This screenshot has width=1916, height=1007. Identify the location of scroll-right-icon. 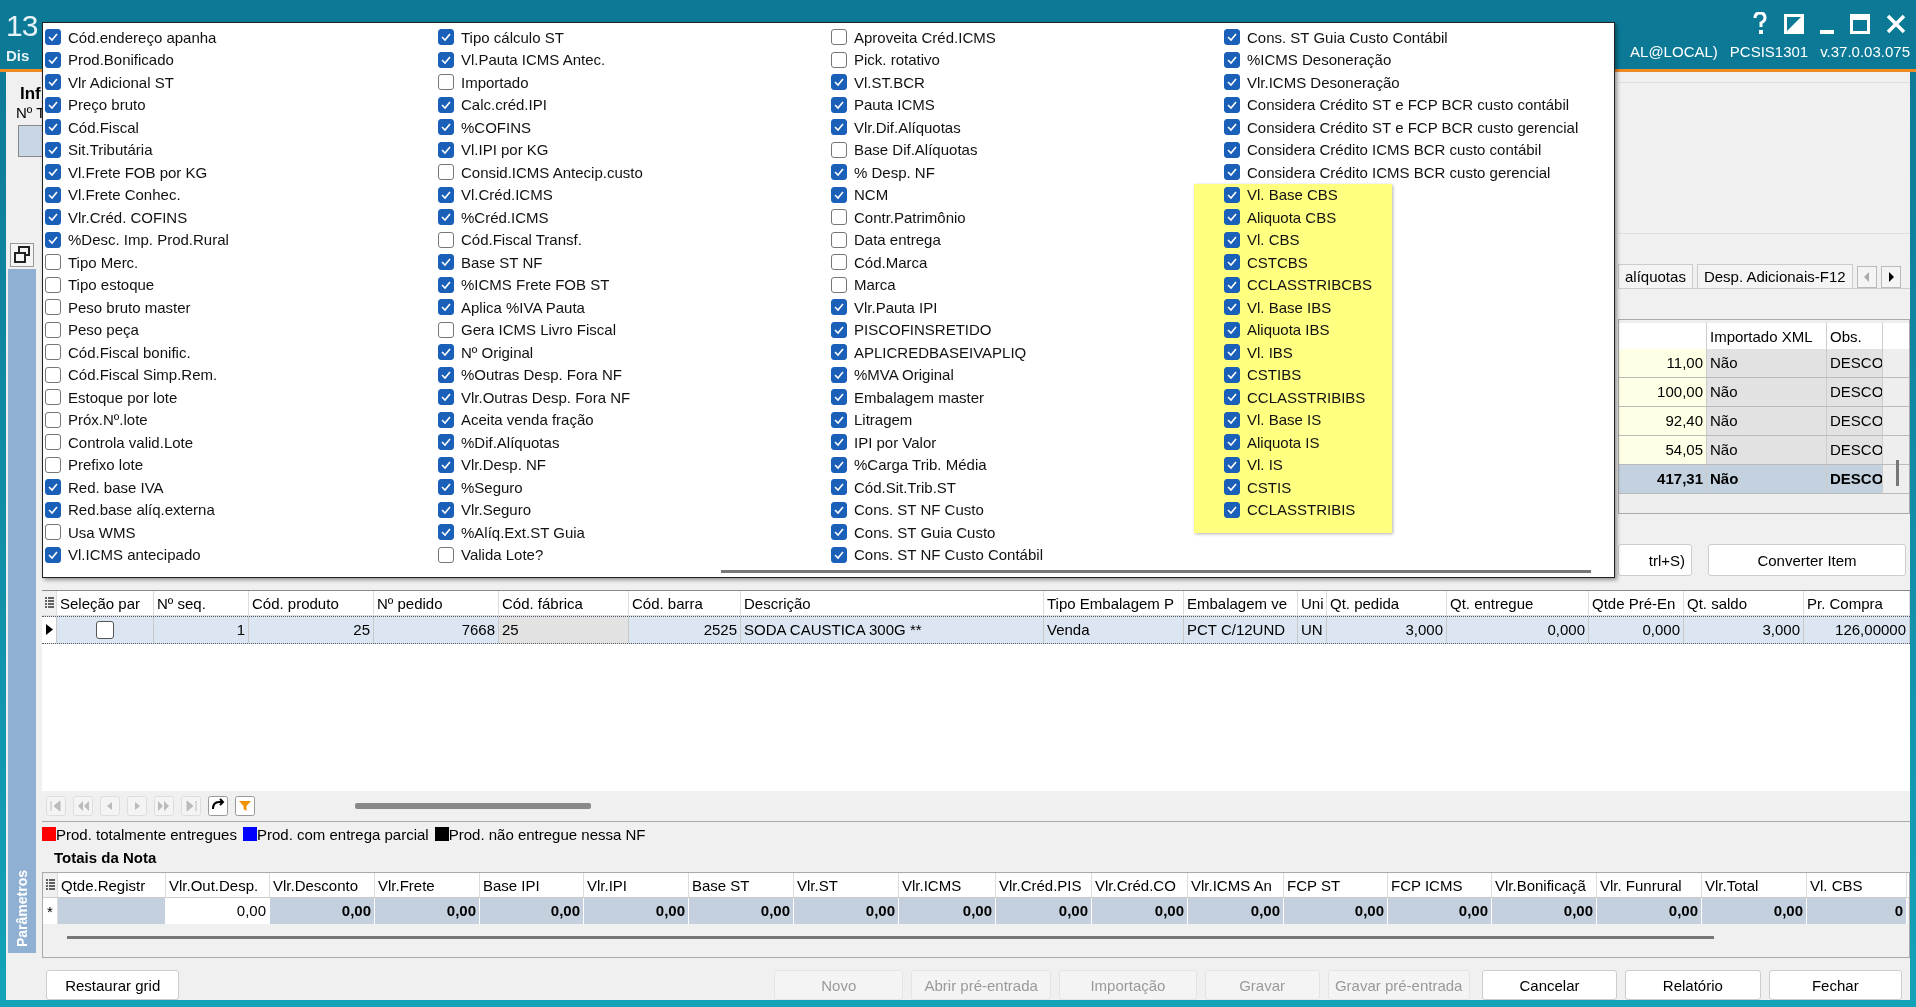
(1890, 277).